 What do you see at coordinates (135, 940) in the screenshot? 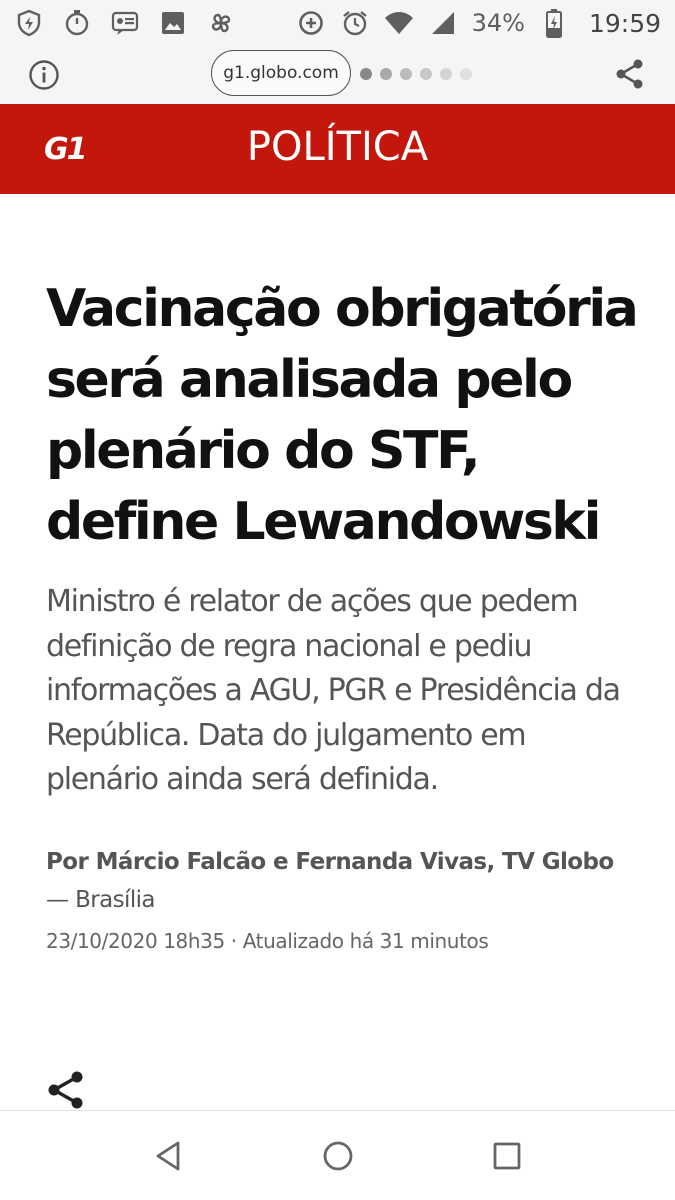
I see `article-date: 23/10/2020 18h35` at bounding box center [135, 940].